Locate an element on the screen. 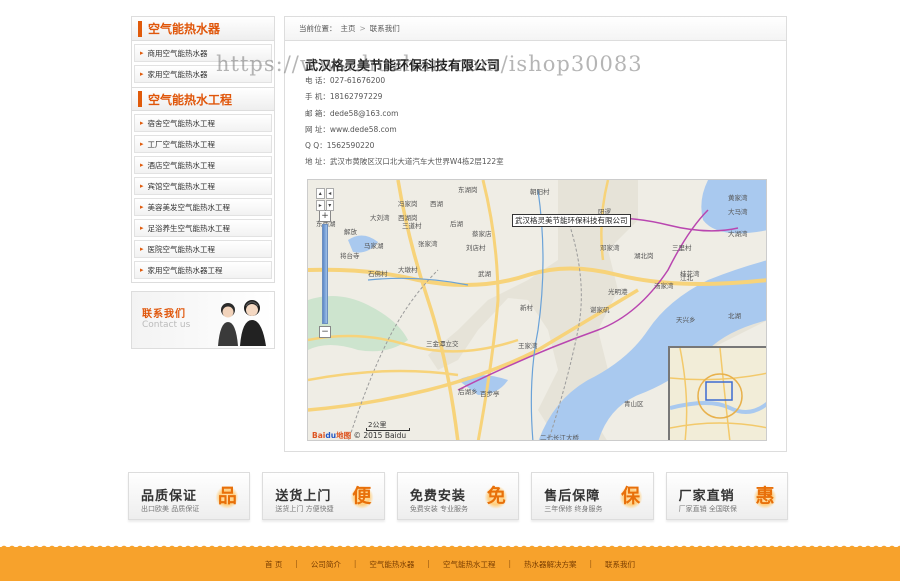 The image size is (900, 581). feature-installation: 免费安装 免费安装 专业服务 免 is located at coordinates (458, 496).